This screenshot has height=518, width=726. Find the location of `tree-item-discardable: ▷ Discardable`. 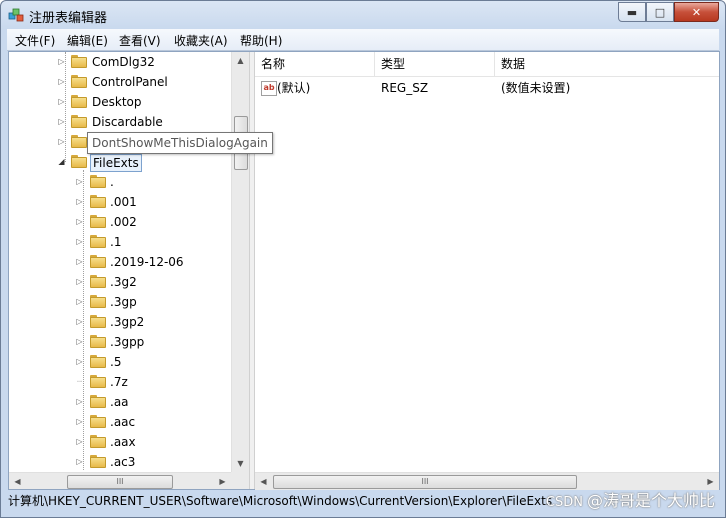

tree-item-discardable: ▷ Discardable is located at coordinates (120, 122).